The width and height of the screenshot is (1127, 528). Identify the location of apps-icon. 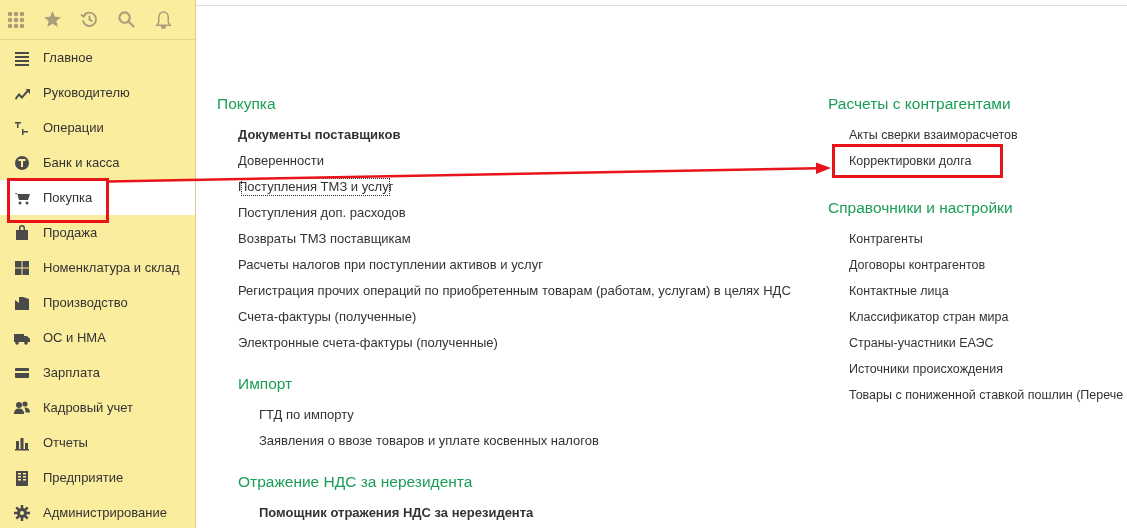
(16, 19).